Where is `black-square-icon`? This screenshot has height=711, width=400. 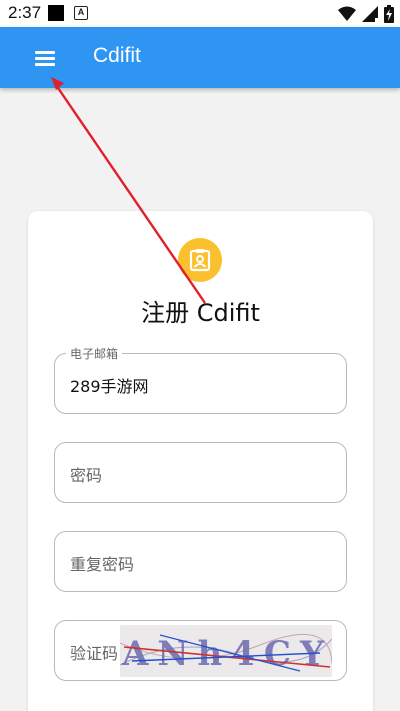 black-square-icon is located at coordinates (56, 13).